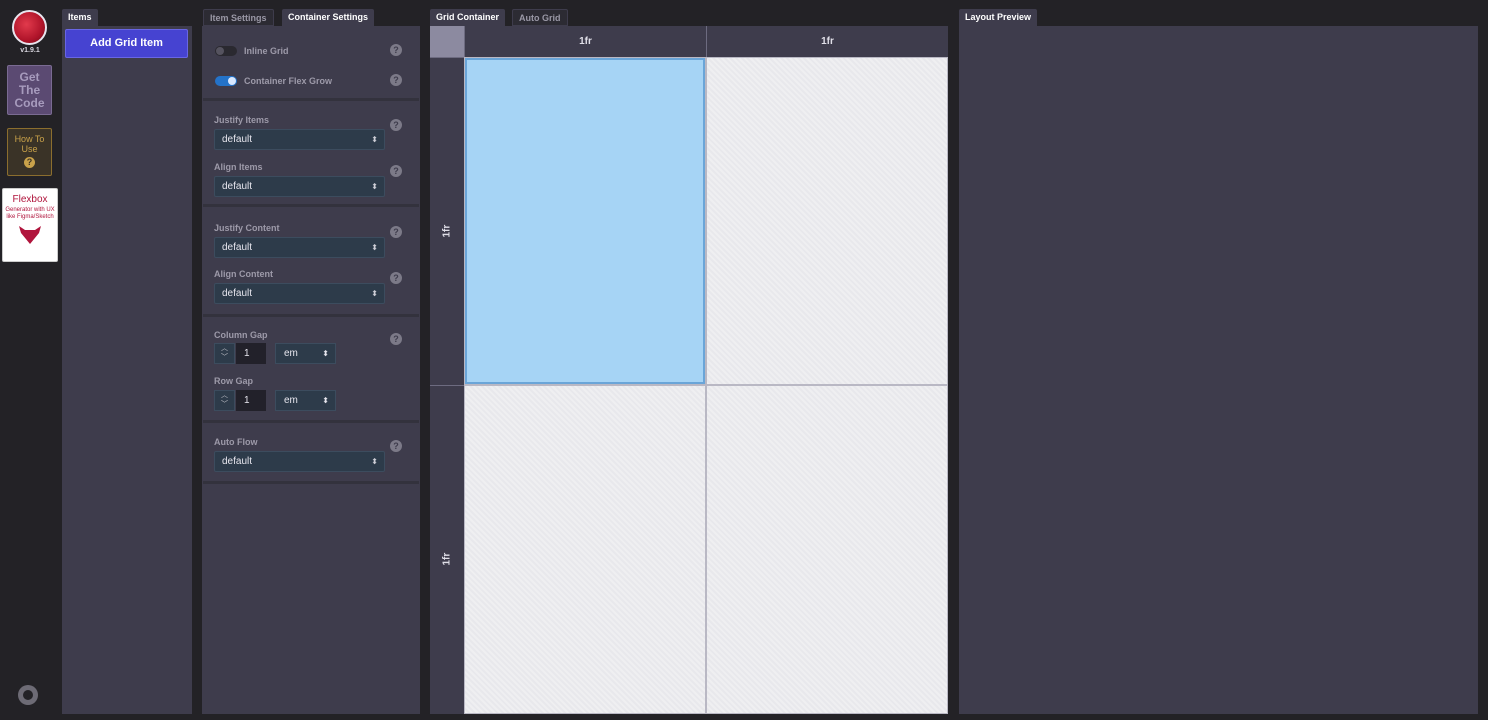  What do you see at coordinates (30, 213) in the screenshot?
I see `flexbox-subtitle: Generator with UX like Figma/Sketch` at bounding box center [30, 213].